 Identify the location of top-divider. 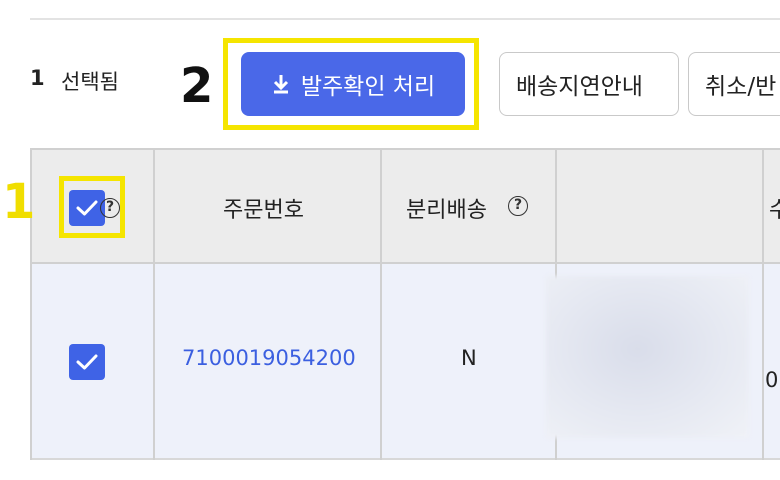
(405, 19).